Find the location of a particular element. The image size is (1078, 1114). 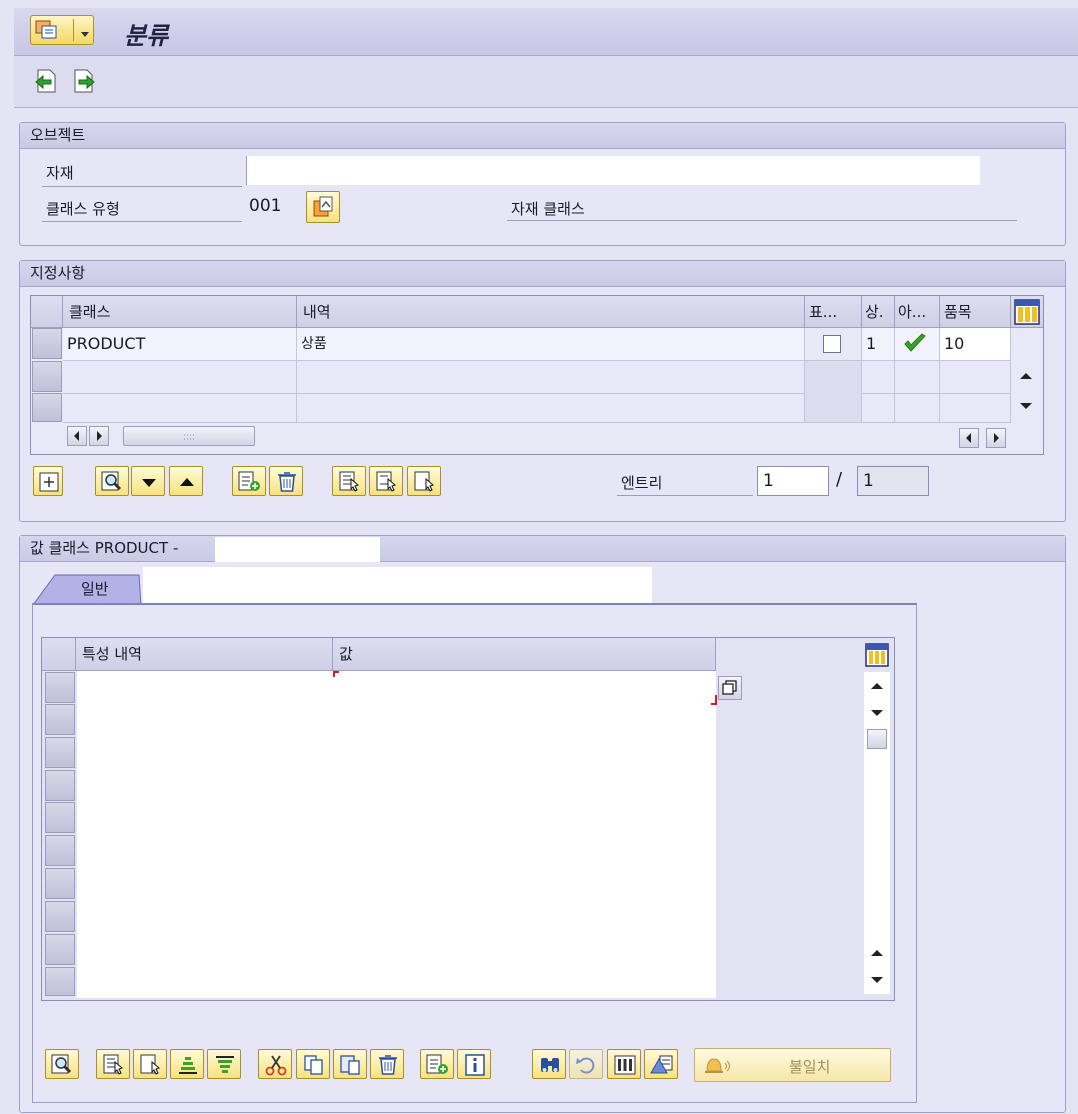

class-type-help-button is located at coordinates (323, 207).